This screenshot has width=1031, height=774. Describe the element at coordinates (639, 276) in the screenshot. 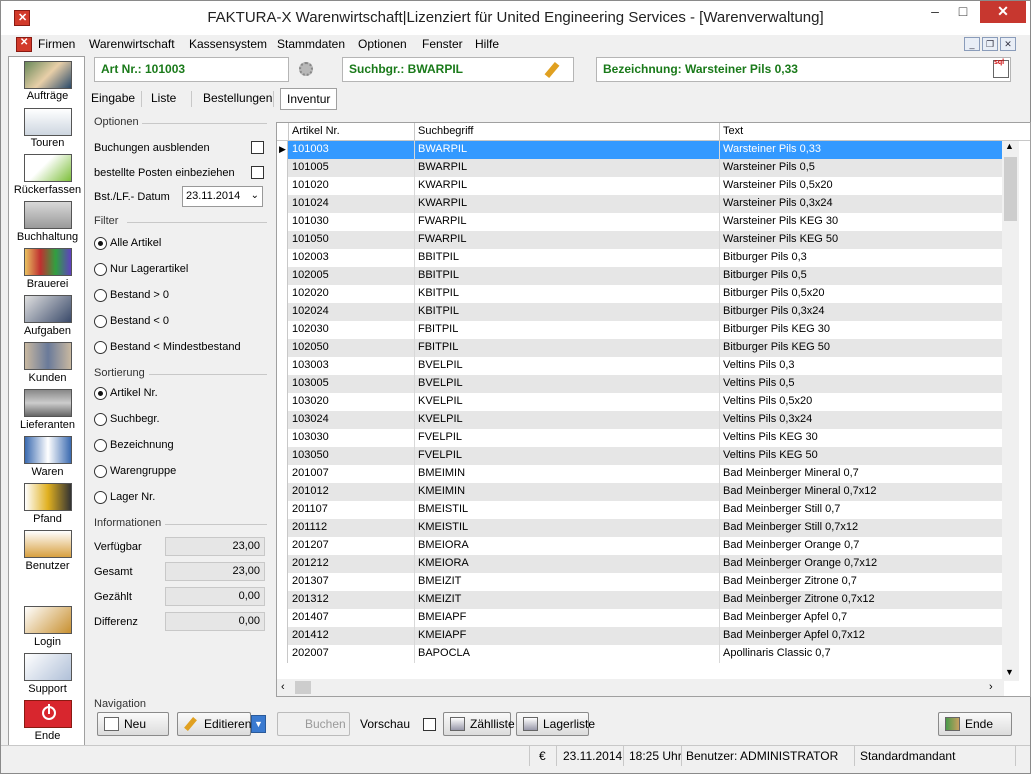

I see `table-row: 102005 BBITPIL Bitburger Pils 0,5` at that location.